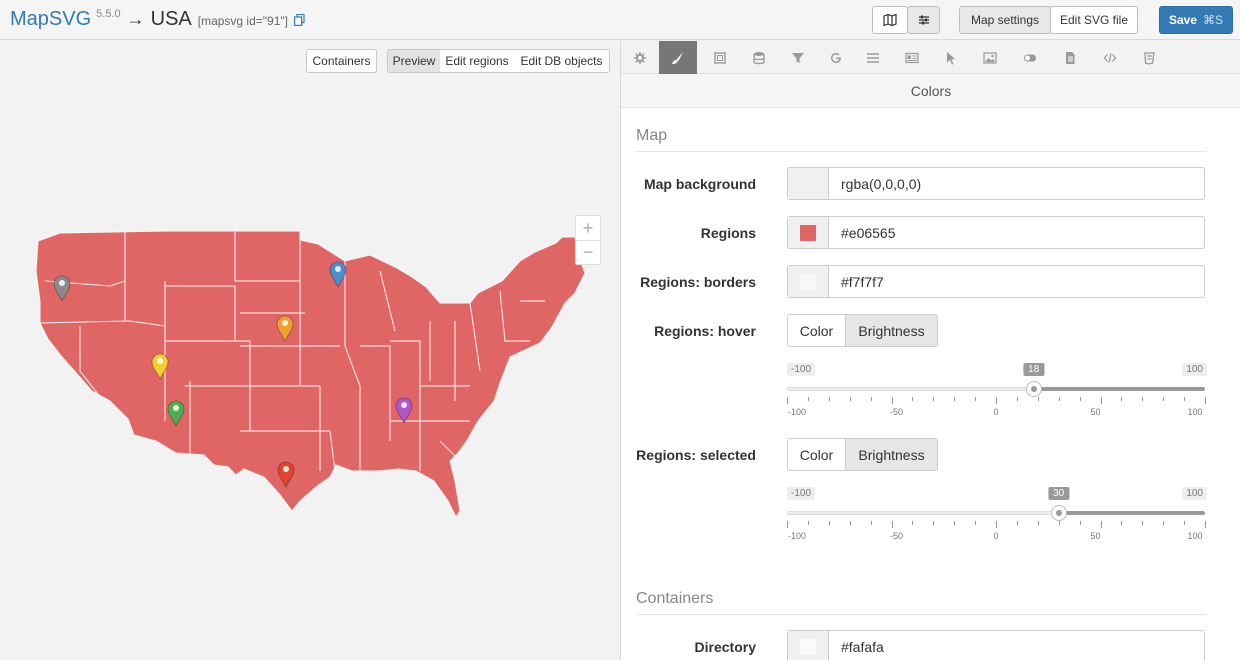 The height and width of the screenshot is (660, 1240). Describe the element at coordinates (728, 233) in the screenshot. I see `regions-label: Regions` at that location.